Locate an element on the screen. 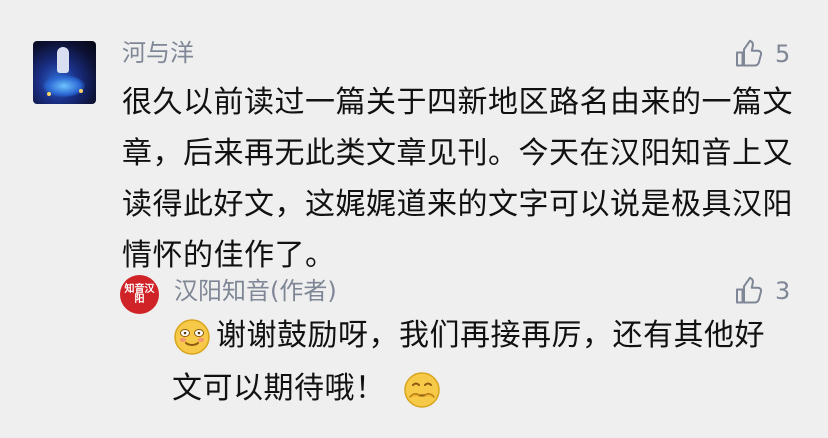  logo-text: 知音汉阳 is located at coordinates (139, 294).